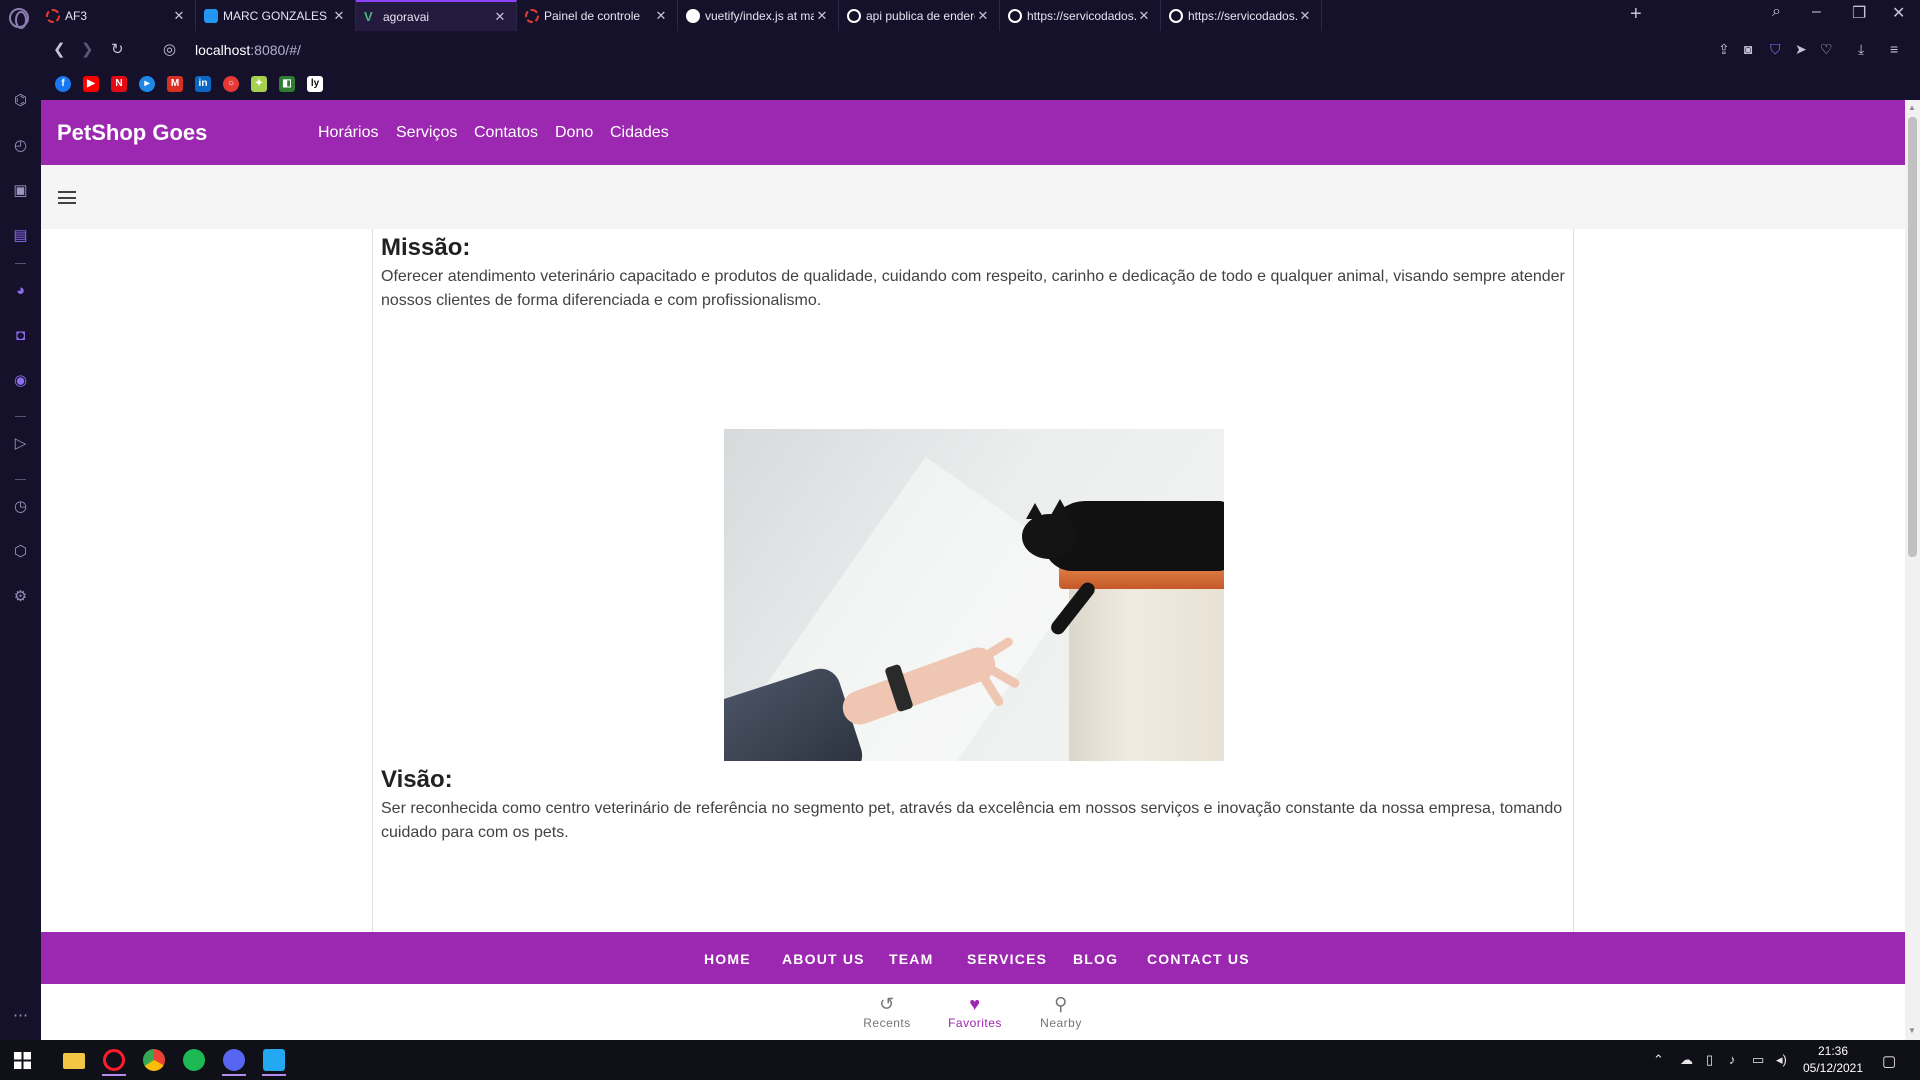  What do you see at coordinates (114, 1060) in the screenshot?
I see `opera-taskbar-icon` at bounding box center [114, 1060].